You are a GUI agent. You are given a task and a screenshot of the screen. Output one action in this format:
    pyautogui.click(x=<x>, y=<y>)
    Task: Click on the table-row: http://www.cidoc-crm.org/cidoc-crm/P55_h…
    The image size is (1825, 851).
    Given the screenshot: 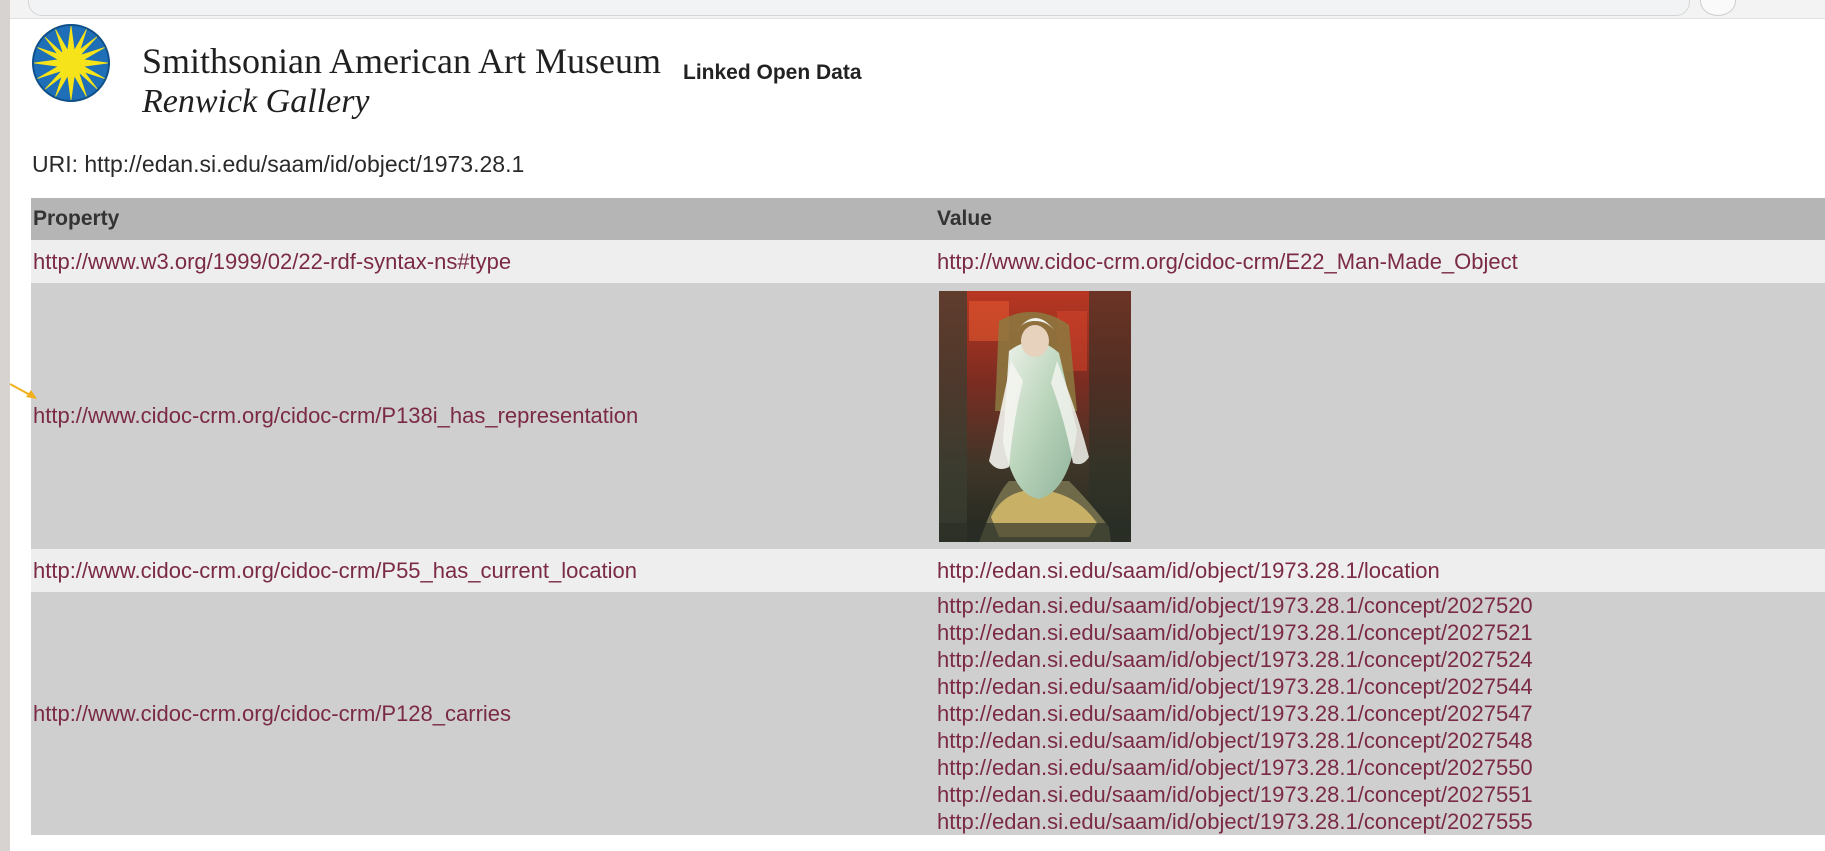 What is the action you would take?
    pyautogui.click(x=928, y=570)
    